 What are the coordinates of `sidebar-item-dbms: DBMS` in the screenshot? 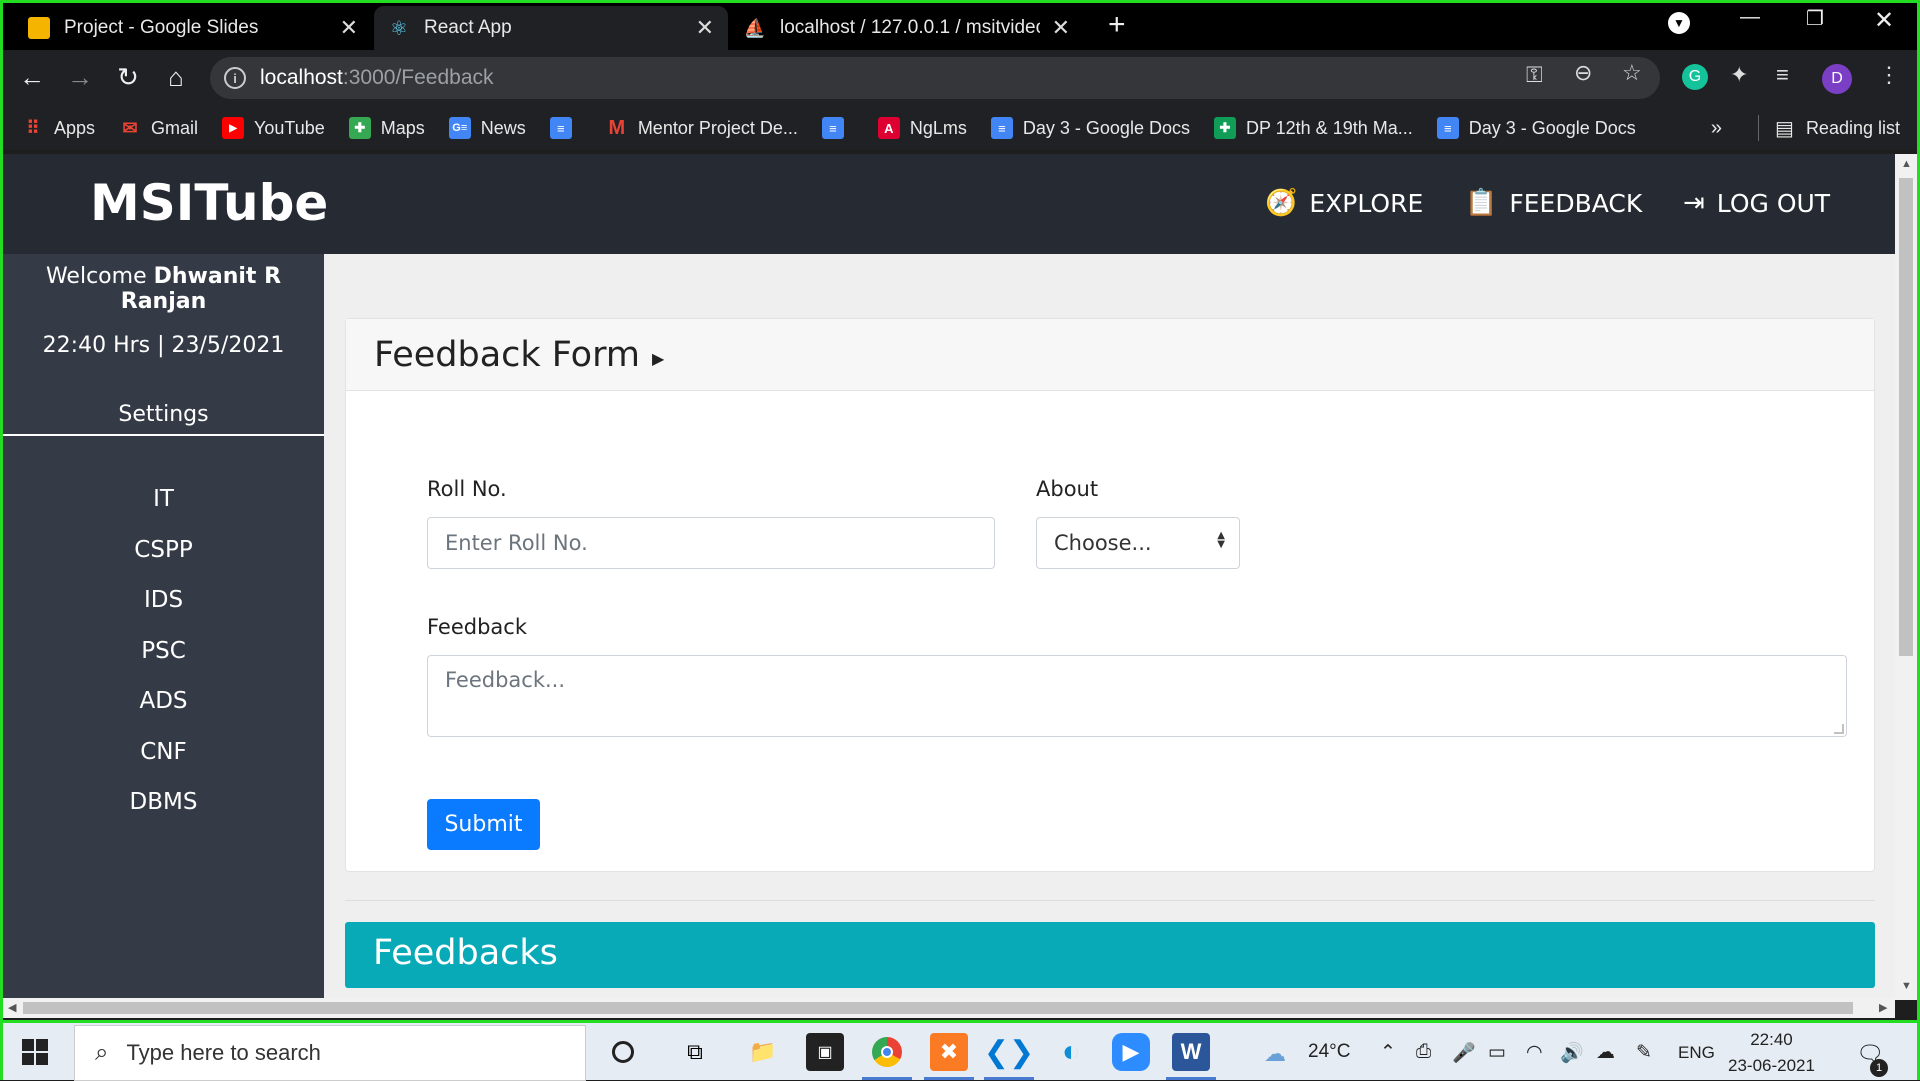 It's located at (163, 802).